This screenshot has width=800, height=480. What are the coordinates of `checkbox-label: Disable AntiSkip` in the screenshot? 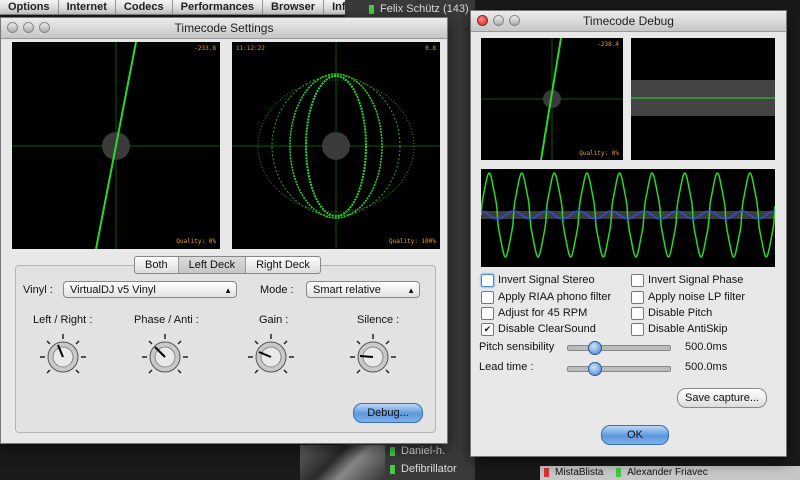 It's located at (688, 329).